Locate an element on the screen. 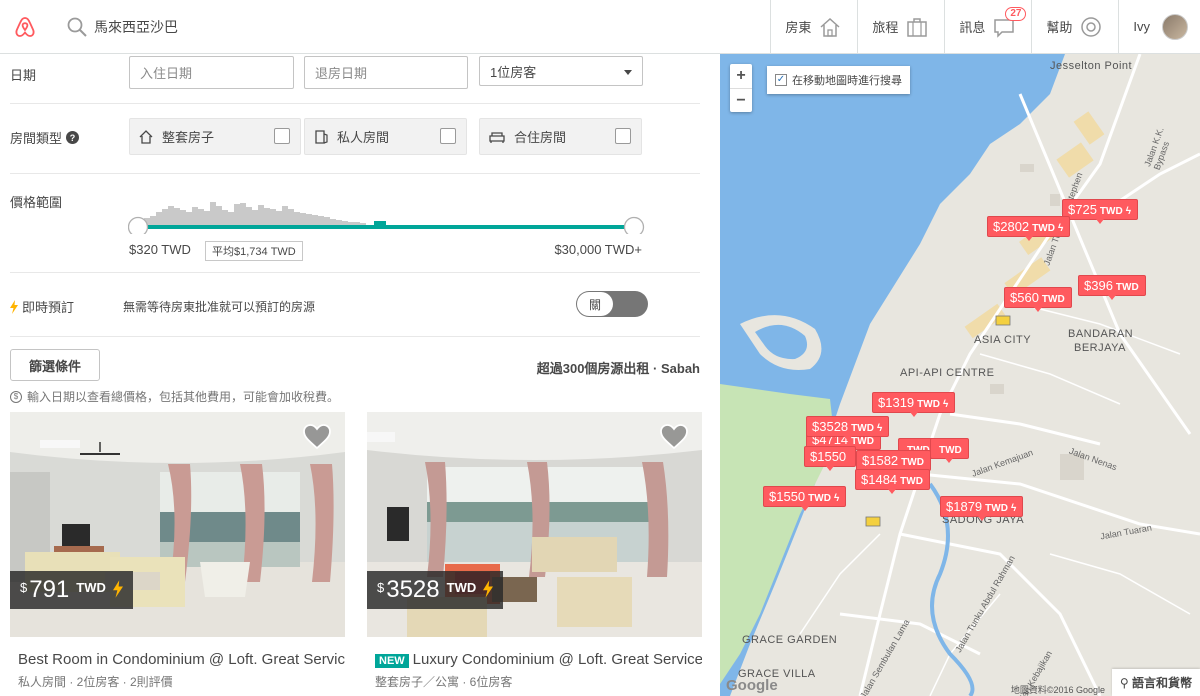 The width and height of the screenshot is (1200, 696). map-price-pin: $560 TWD is located at coordinates (1038, 299).